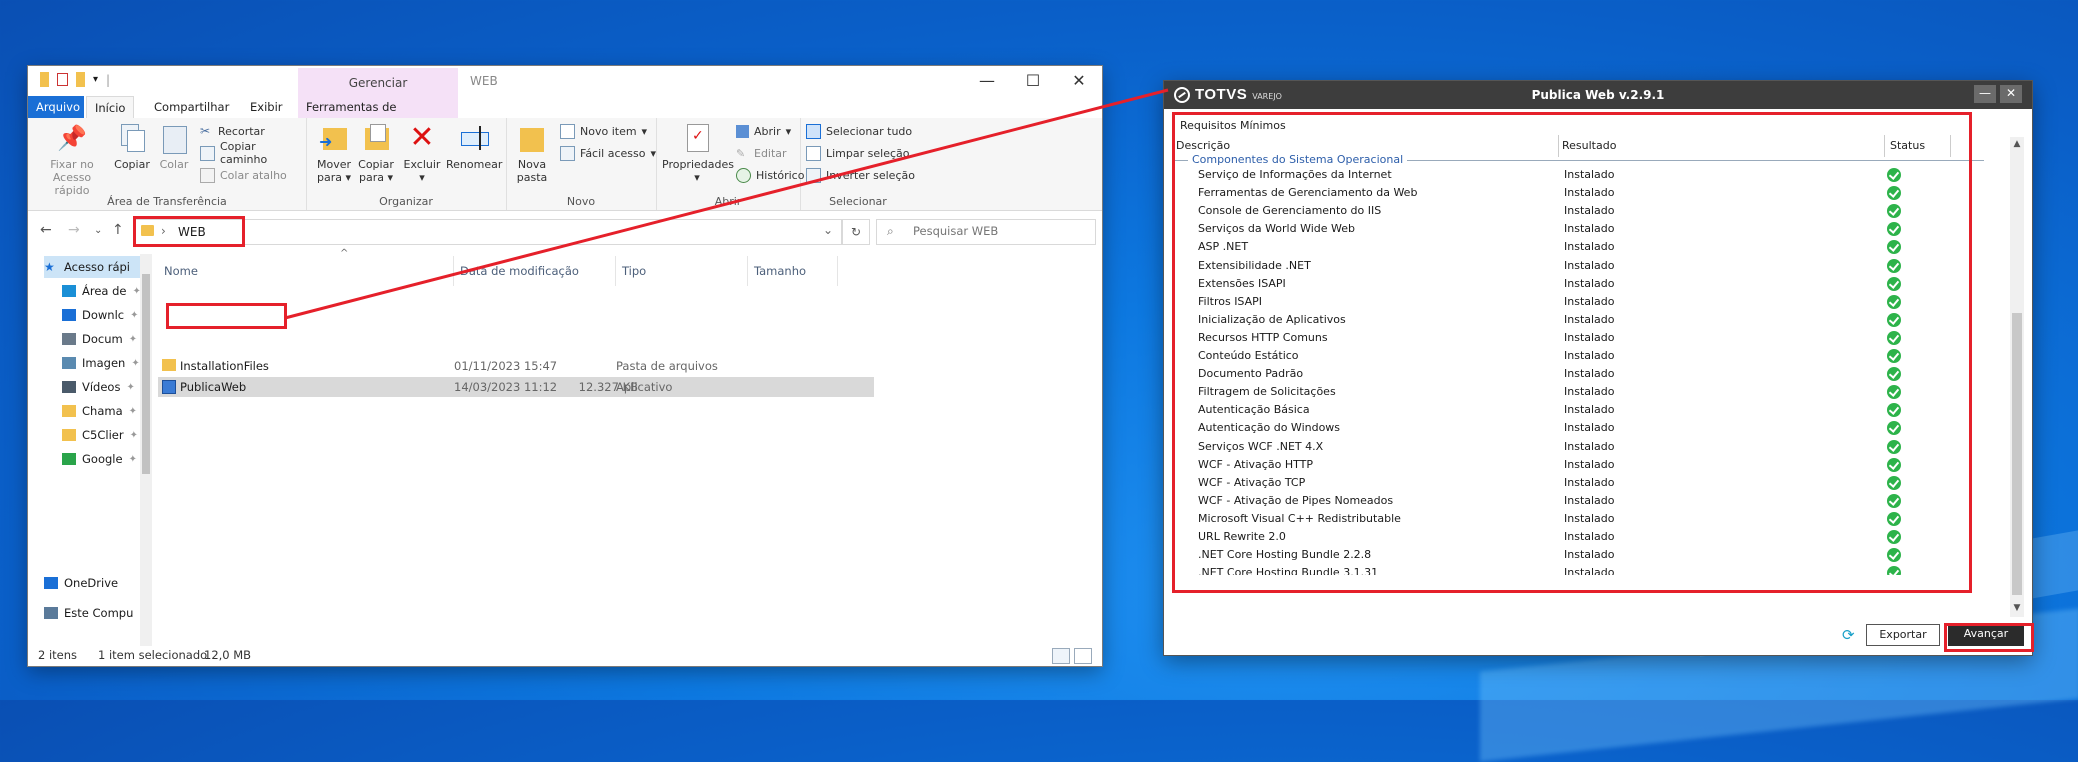  Describe the element at coordinates (726, 204) in the screenshot. I see `connector-line` at that location.